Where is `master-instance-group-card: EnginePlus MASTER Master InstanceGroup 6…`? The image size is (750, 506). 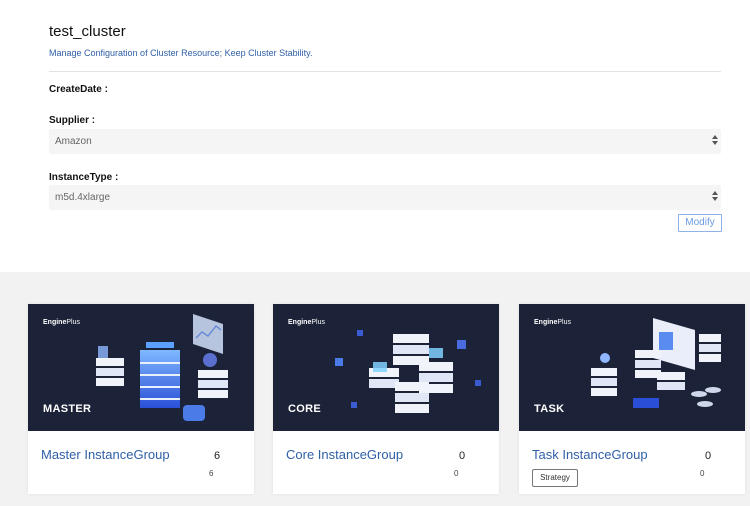
master-instance-group-card: EnginePlus MASTER Master InstanceGroup 6… is located at coordinates (141, 399).